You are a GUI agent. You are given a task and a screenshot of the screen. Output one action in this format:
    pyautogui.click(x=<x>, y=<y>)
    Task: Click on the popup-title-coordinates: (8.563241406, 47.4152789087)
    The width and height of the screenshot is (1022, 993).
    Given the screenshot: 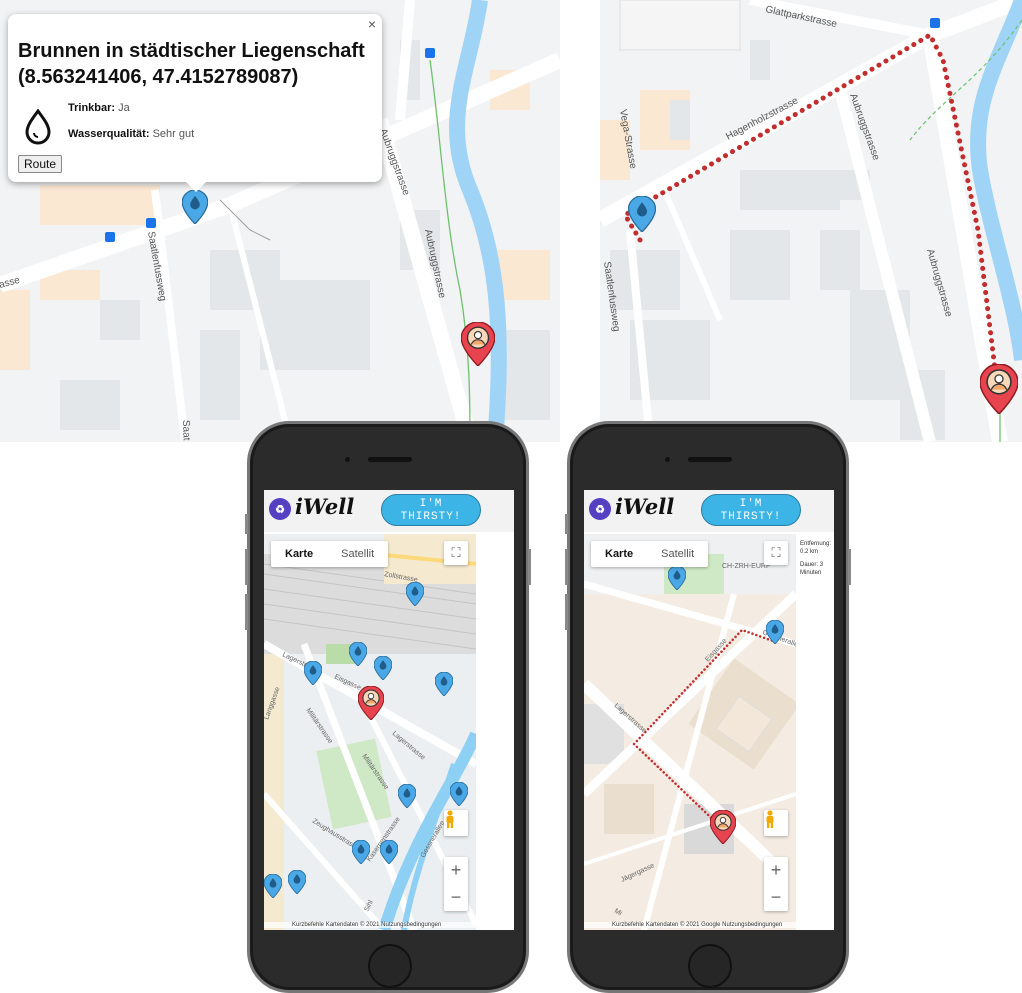 What is the action you would take?
    pyautogui.click(x=158, y=77)
    